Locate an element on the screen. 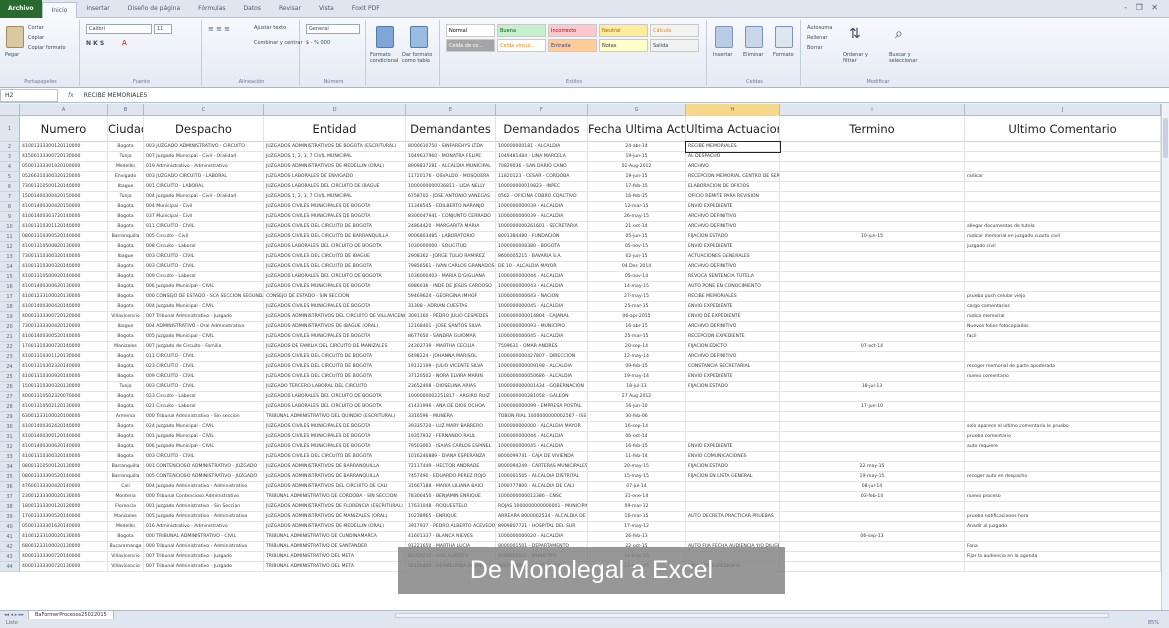 The height and width of the screenshot is (628, 1169). table-cell: FIJACION EDICTO is located at coordinates (733, 347).